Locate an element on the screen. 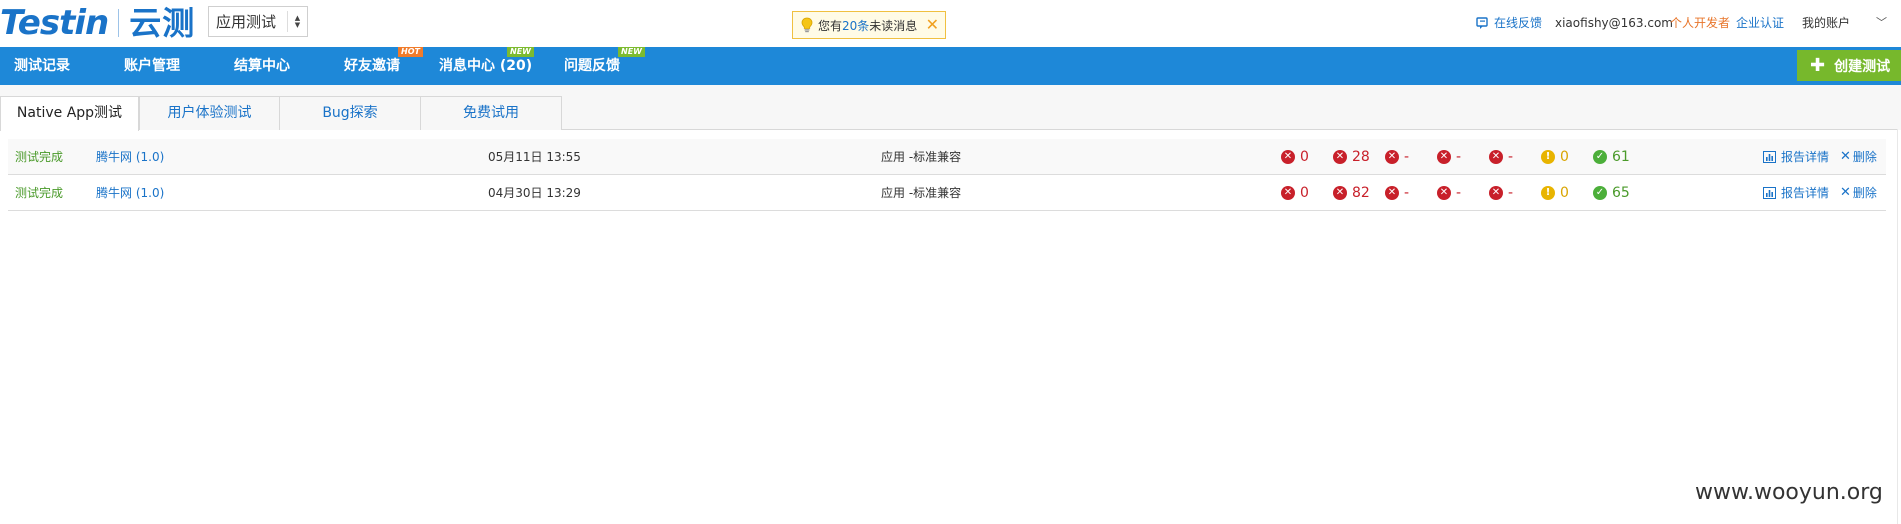 The width and height of the screenshot is (1901, 524). chevron-down-icon: ﹀ is located at coordinates (1881, 23).